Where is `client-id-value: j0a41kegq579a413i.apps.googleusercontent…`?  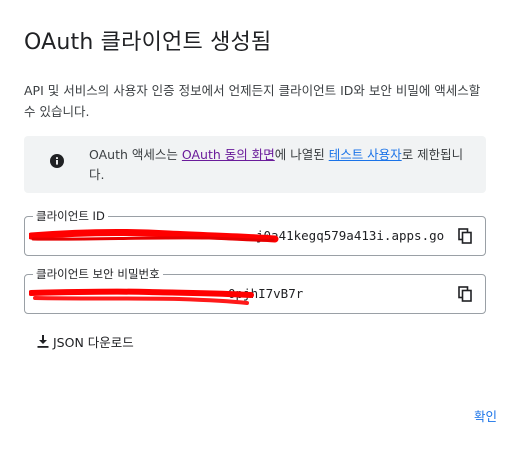
client-id-value: j0a41kegq579a413i.apps.googleusercontent… is located at coordinates (239, 236).